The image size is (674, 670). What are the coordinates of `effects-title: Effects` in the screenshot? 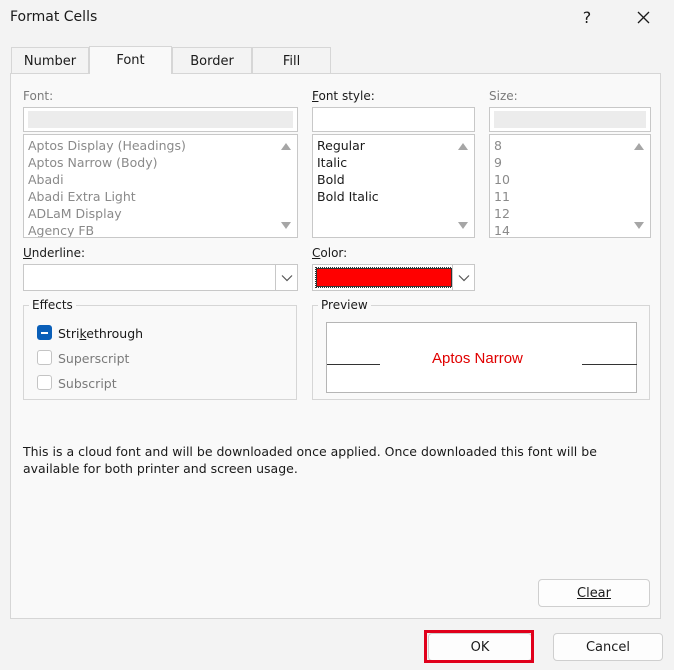 It's located at (52, 305).